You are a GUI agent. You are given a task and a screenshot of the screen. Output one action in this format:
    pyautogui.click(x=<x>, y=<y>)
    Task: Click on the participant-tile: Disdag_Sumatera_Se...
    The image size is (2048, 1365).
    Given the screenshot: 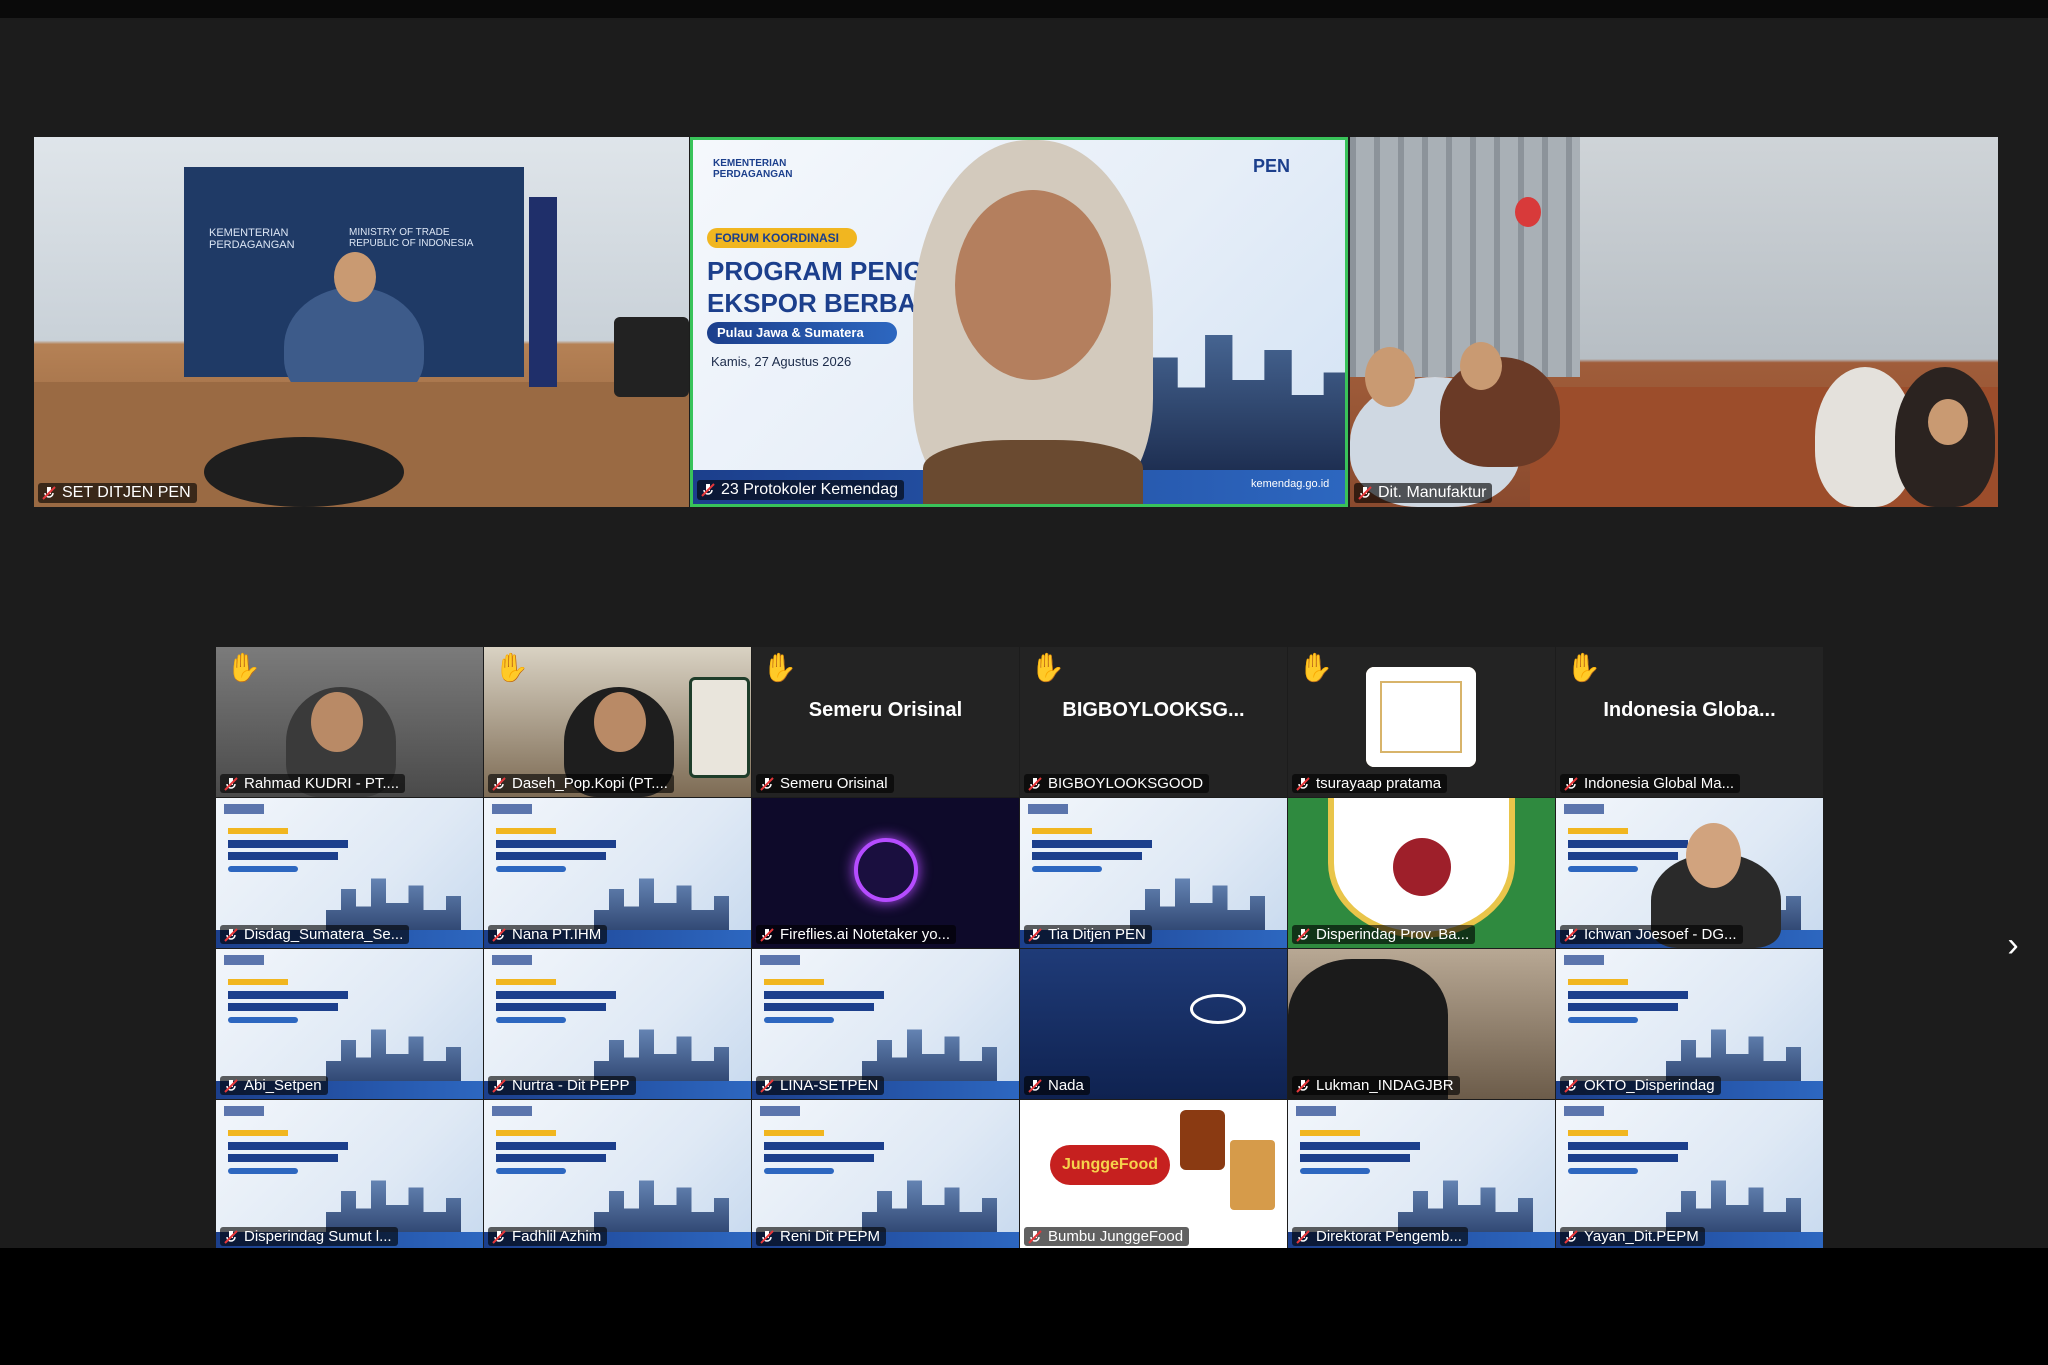 What is the action you would take?
    pyautogui.click(x=349, y=873)
    